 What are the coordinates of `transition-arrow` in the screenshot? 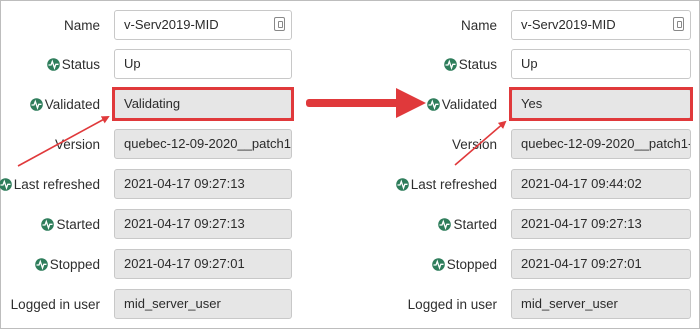 It's located at (366, 103).